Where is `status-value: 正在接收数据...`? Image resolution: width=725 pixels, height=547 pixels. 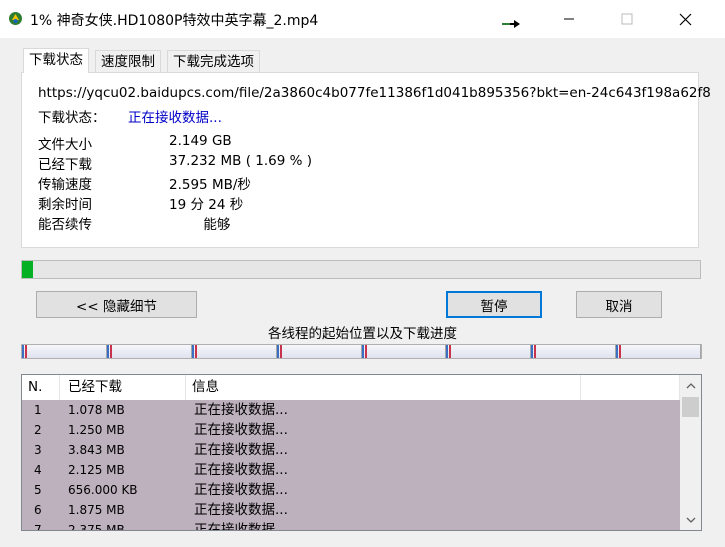
status-value: 正在接收数据... is located at coordinates (175, 118).